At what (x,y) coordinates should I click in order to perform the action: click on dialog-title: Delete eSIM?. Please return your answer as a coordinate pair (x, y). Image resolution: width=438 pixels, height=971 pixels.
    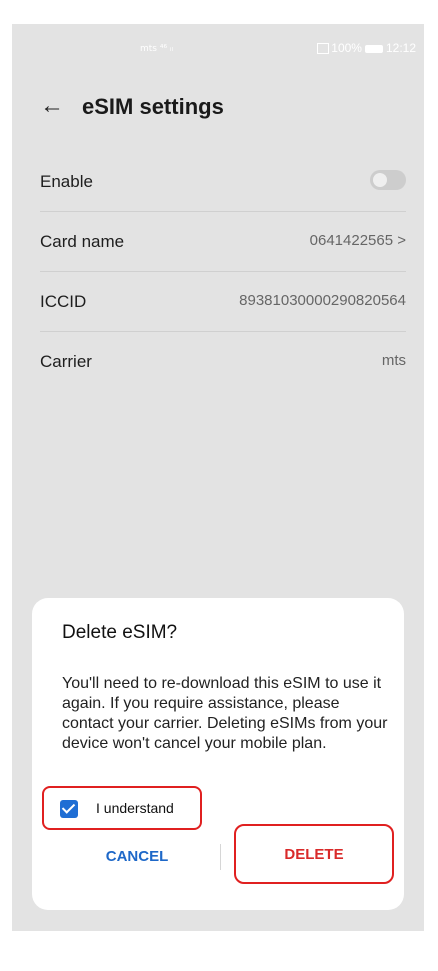
    Looking at the image, I should click on (120, 632).